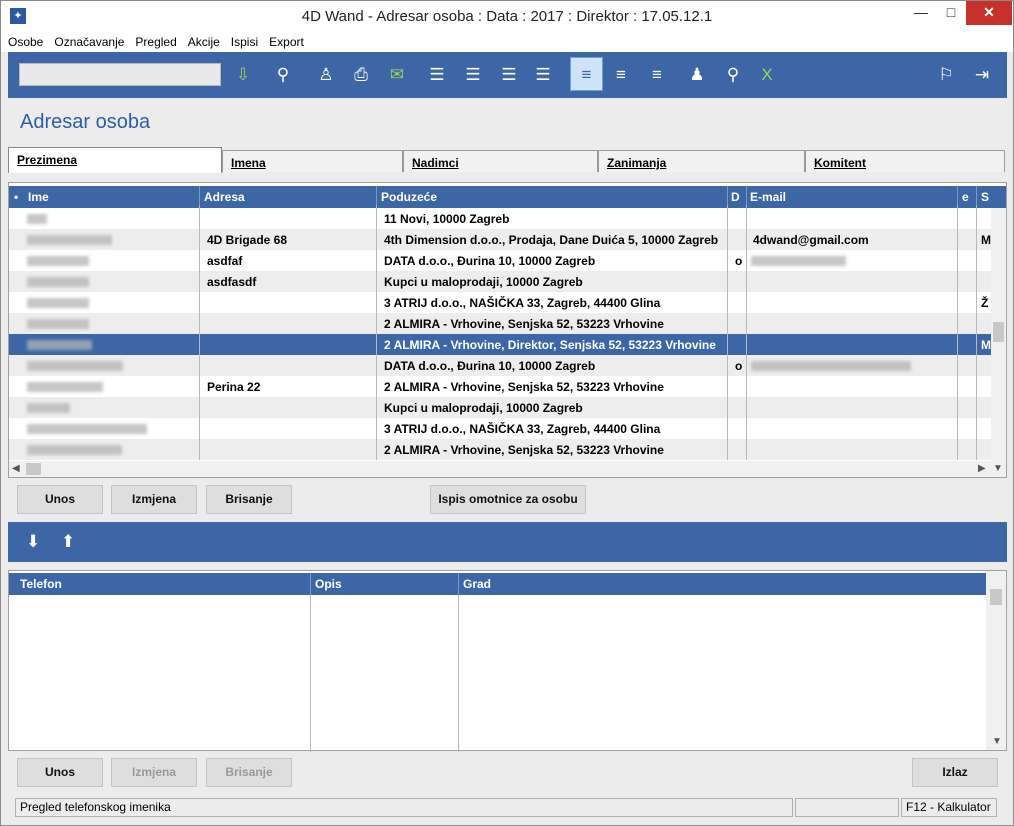 The width and height of the screenshot is (1014, 826). Describe the element at coordinates (921, 13) in the screenshot. I see `minimize-button: —` at that location.